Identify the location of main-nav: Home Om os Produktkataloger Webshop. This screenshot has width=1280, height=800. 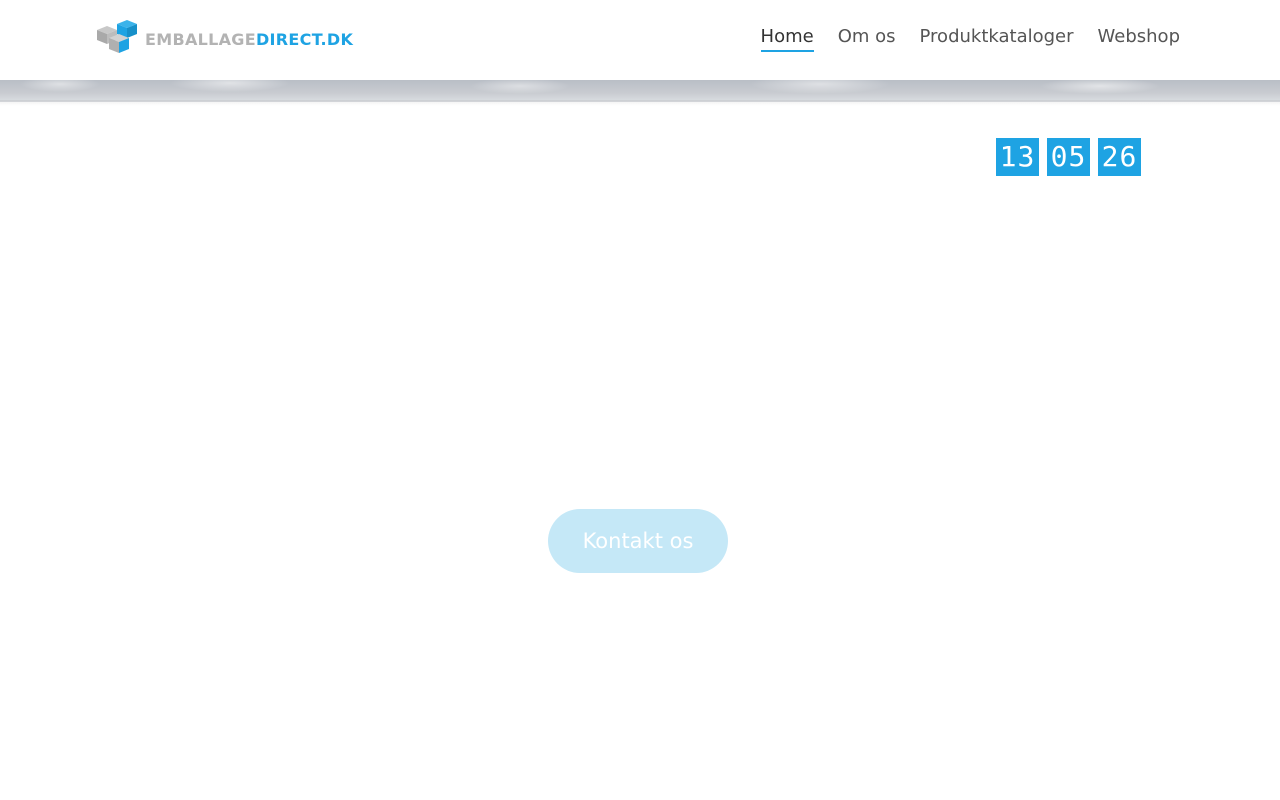
(970, 39).